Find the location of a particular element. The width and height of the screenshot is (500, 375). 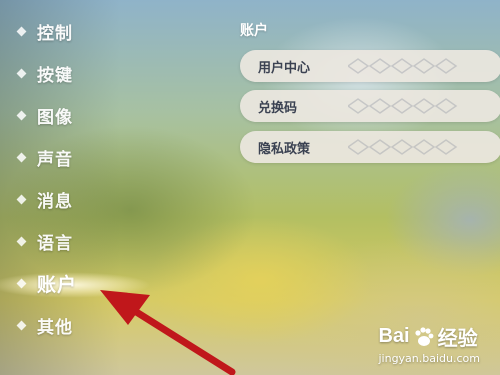

logo-text: Bai is located at coordinates (394, 336).